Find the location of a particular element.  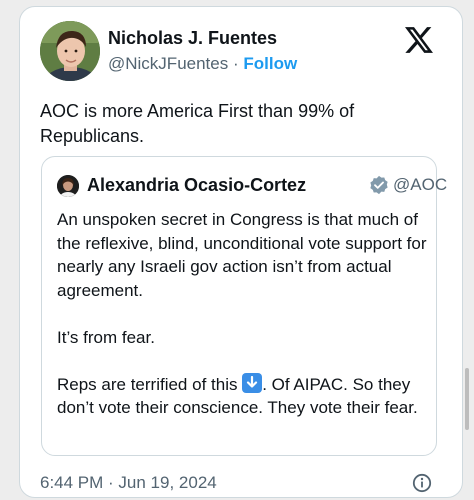

quoted-author-avatar is located at coordinates (68, 186).